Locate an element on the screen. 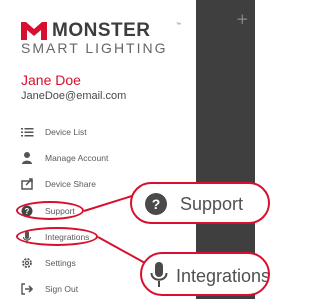 The height and width of the screenshot is (299, 320). integrations-highlight-ring is located at coordinates (57, 236).